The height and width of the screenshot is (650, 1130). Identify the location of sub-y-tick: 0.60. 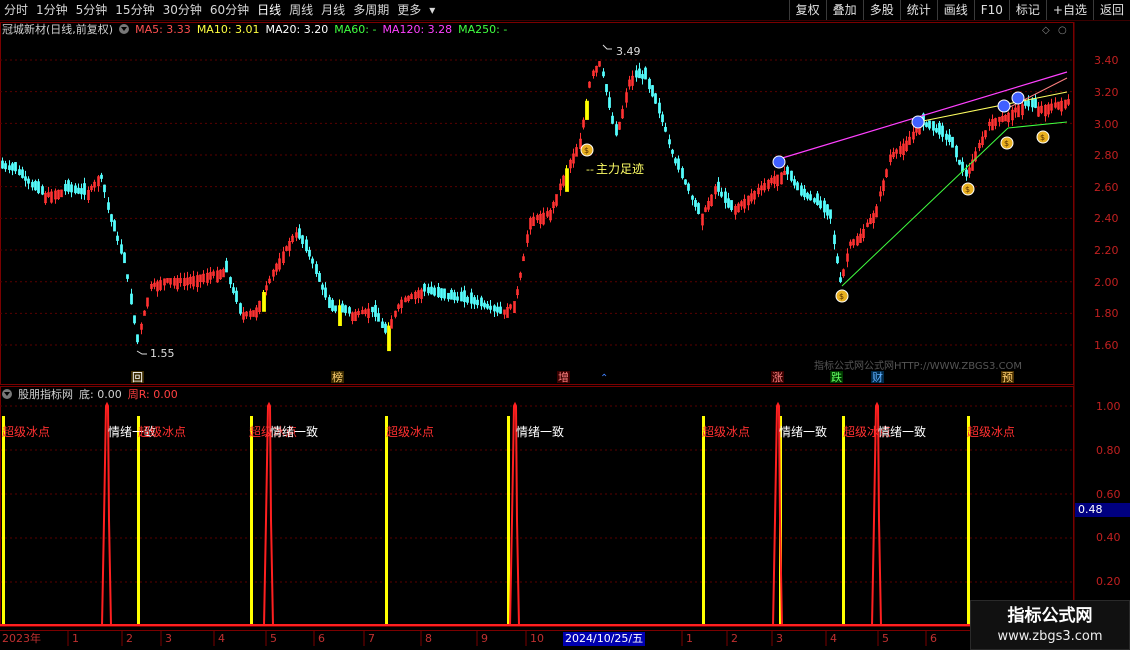
(1108, 494).